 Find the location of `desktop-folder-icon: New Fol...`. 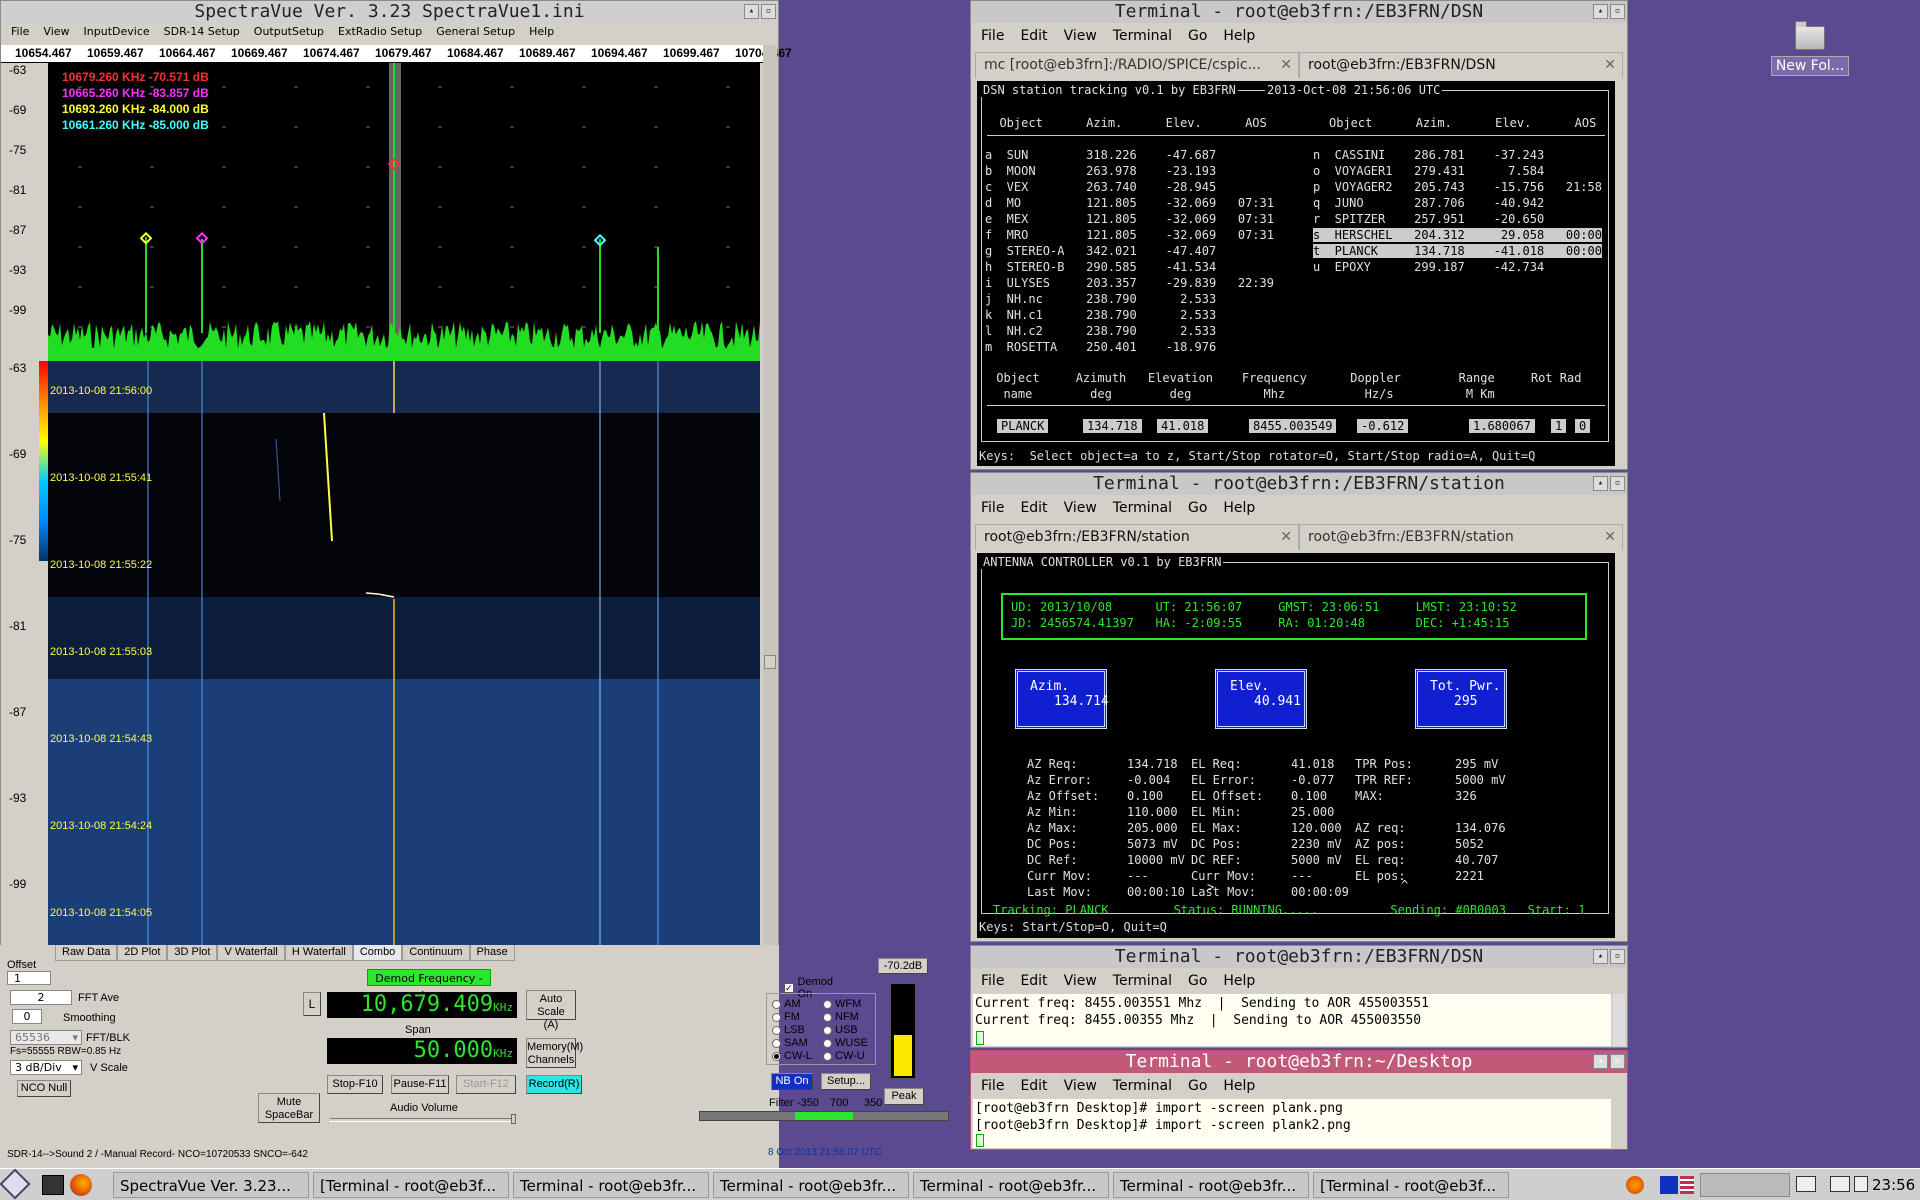

desktop-folder-icon: New Fol... is located at coordinates (1810, 48).